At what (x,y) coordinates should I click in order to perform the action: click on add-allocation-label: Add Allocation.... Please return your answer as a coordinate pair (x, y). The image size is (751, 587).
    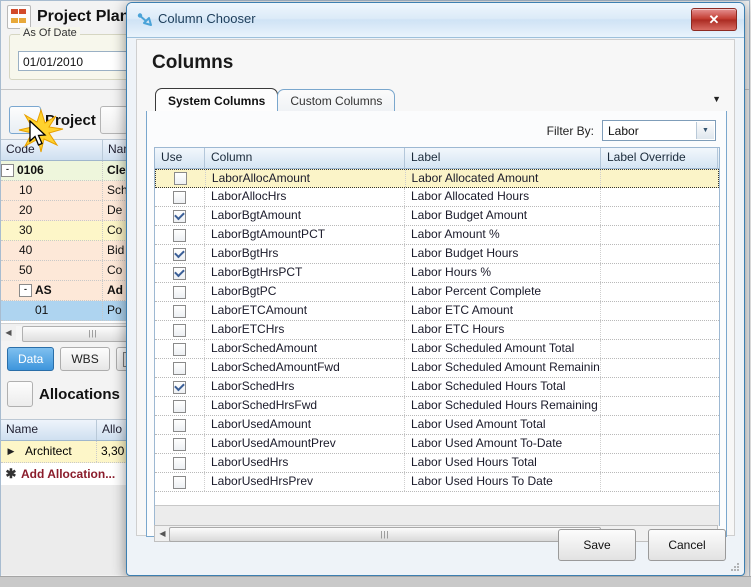
    Looking at the image, I should click on (68, 474).